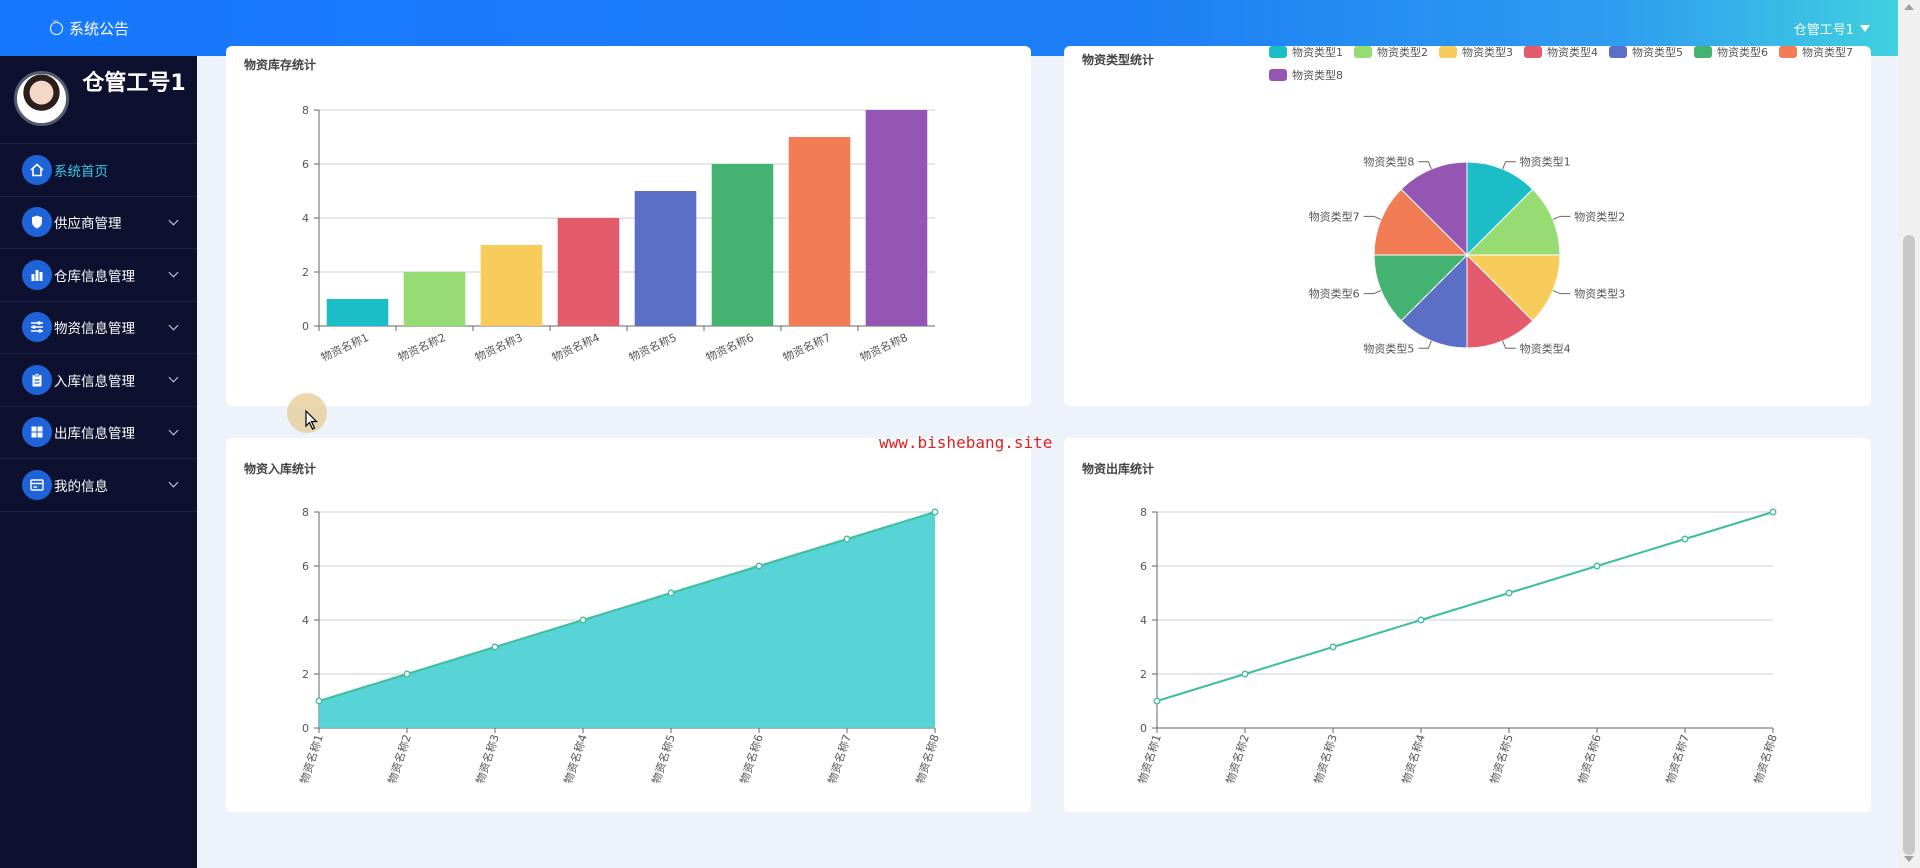 The image size is (1920, 868). I want to click on announcement-label: 系统公告, so click(99, 29).